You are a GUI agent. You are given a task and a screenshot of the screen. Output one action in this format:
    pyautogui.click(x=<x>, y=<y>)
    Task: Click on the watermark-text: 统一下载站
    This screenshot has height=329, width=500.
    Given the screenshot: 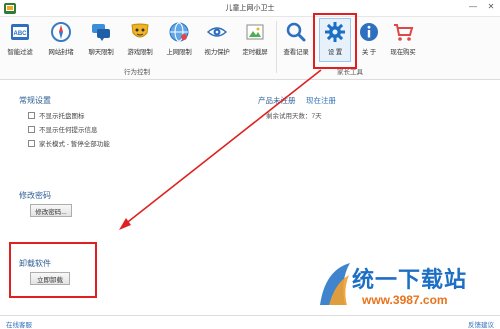 What is the action you would take?
    pyautogui.click(x=410, y=280)
    